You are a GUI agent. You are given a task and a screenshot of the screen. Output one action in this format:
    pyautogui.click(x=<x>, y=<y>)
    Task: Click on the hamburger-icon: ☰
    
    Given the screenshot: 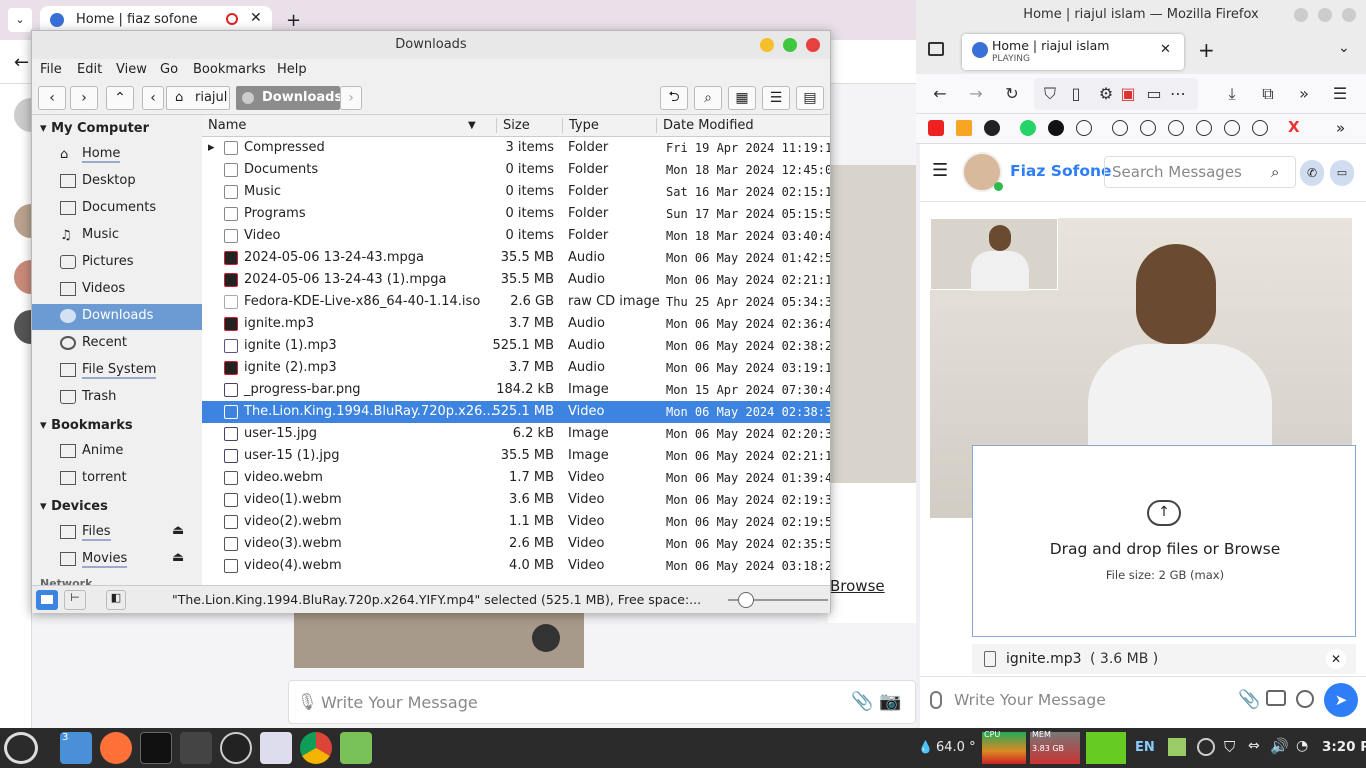 What is the action you would take?
    pyautogui.click(x=940, y=170)
    